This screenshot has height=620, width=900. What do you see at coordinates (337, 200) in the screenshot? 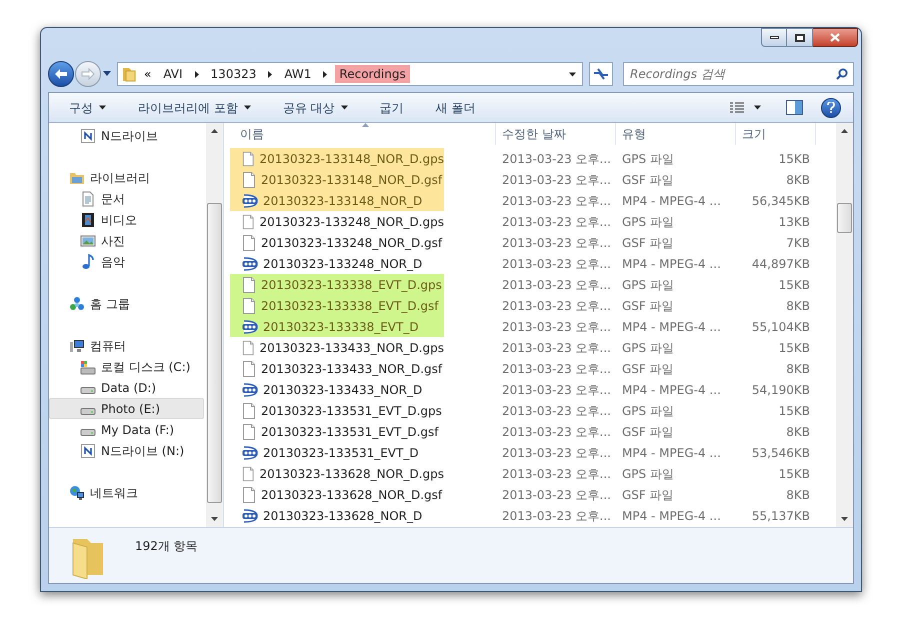
I see `file-name-cell: 20130323-133148_NOR_D` at bounding box center [337, 200].